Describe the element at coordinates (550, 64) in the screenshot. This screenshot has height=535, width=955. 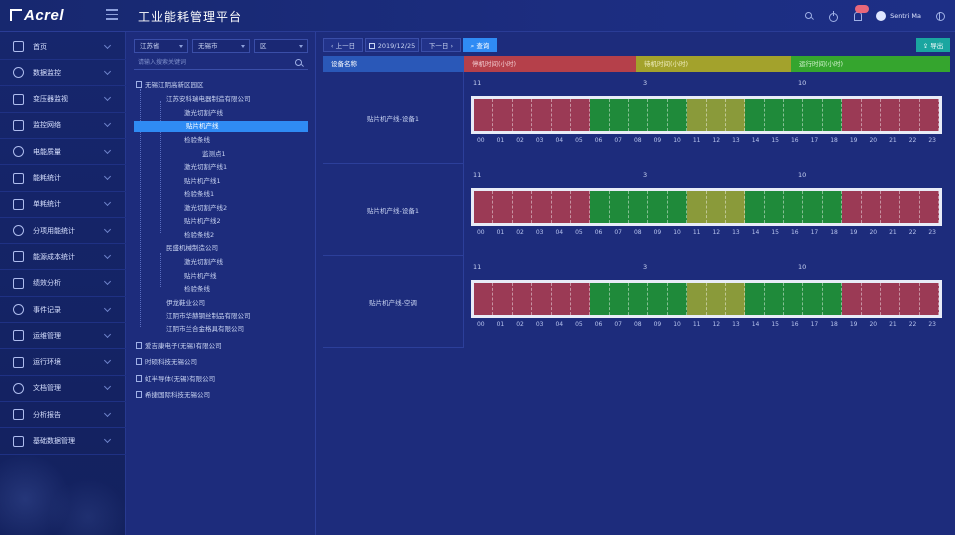
I see `header-stop-time: 停机时间(小时)` at that location.